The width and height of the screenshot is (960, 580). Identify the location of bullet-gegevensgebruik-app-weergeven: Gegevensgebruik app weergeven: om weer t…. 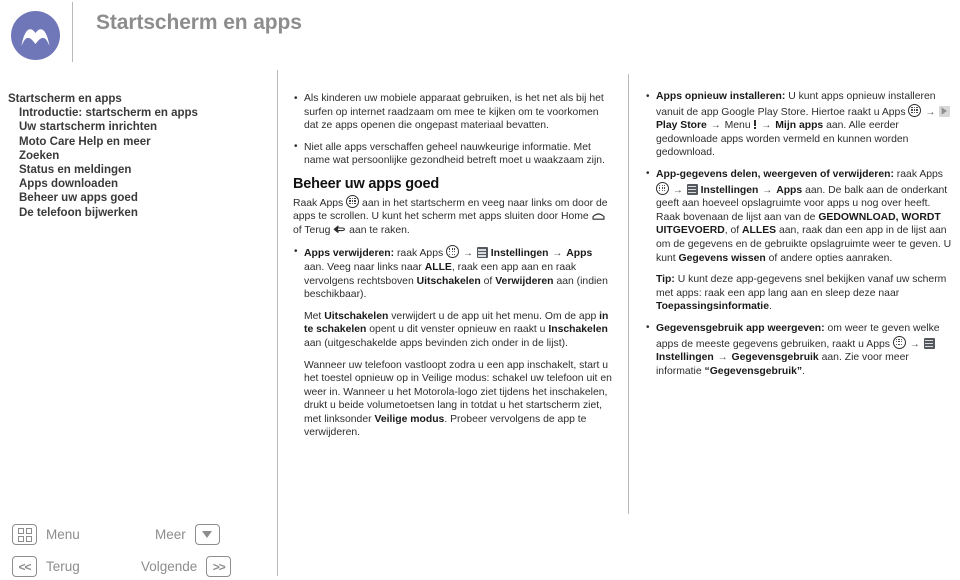
(800, 349).